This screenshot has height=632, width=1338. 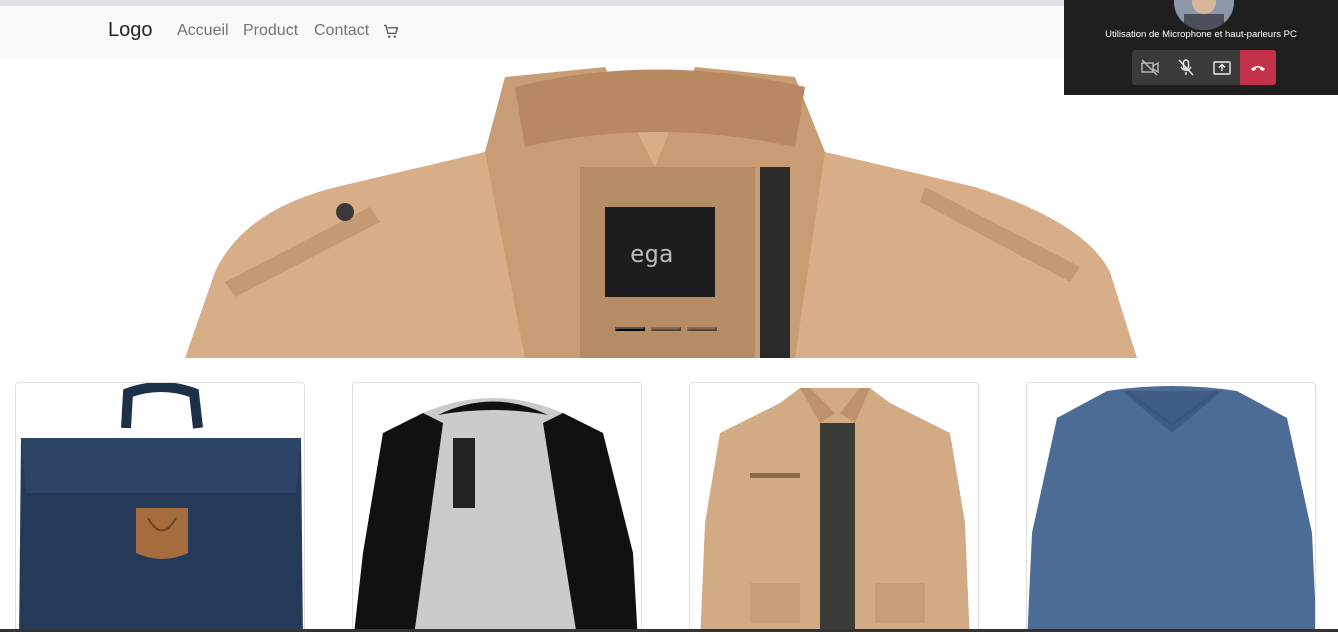 I want to click on hang-up-button, so click(x=1258, y=67).